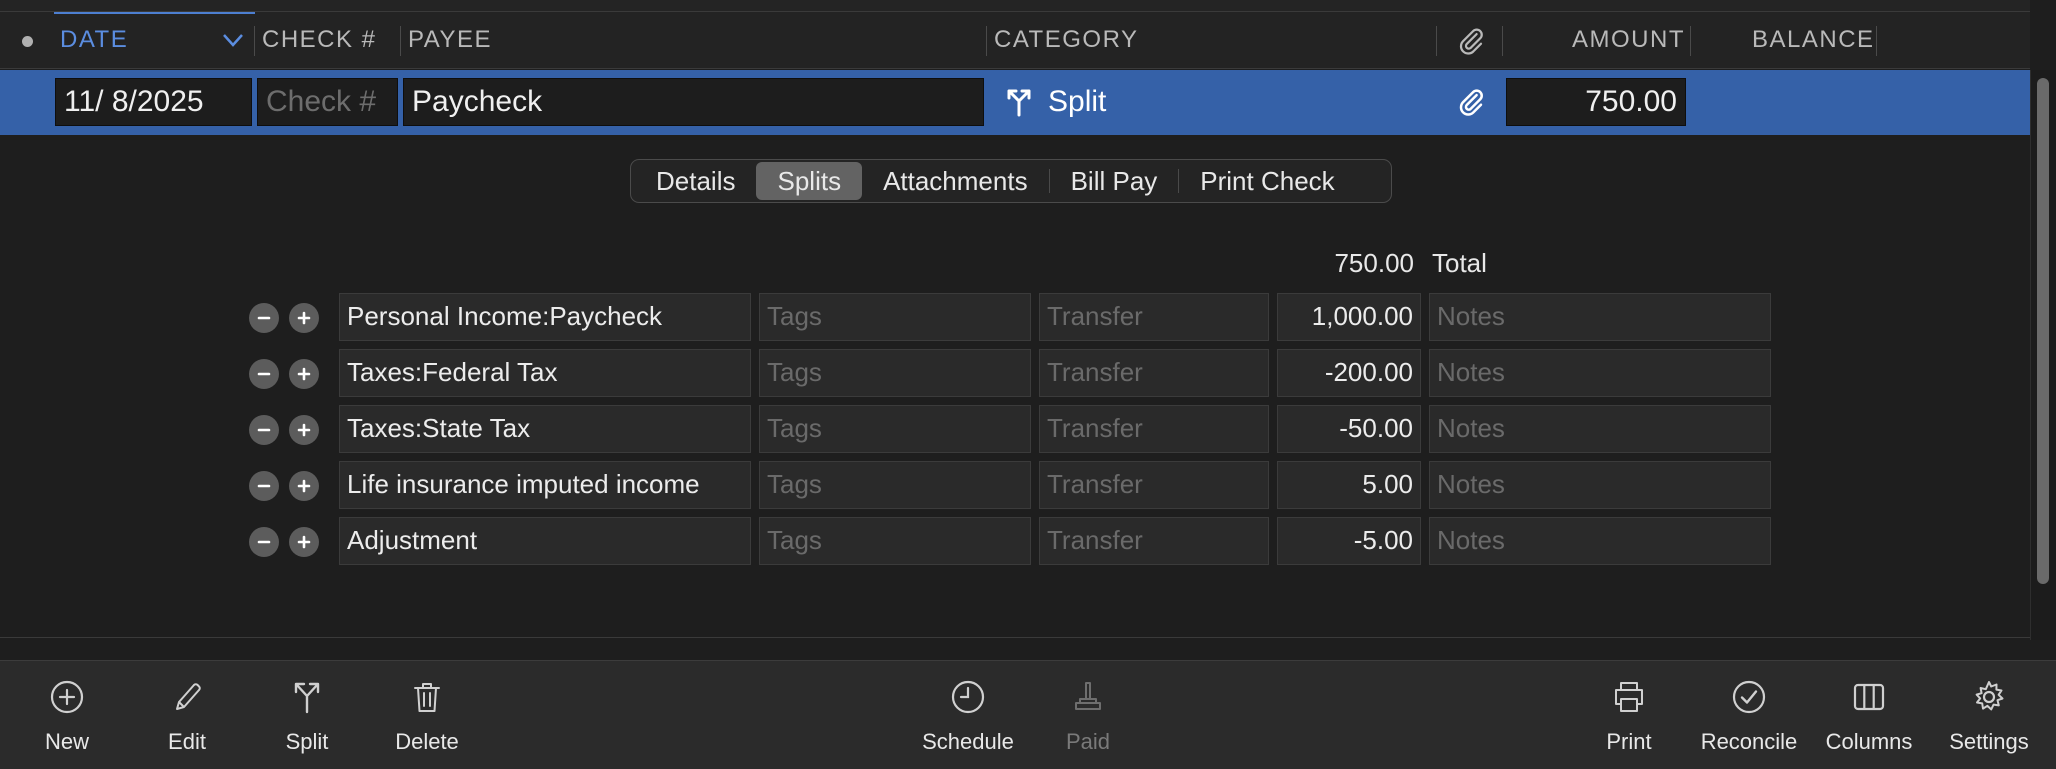 Image resolution: width=2056 pixels, height=769 pixels. I want to click on column-header-payee: PAYEE, so click(450, 40).